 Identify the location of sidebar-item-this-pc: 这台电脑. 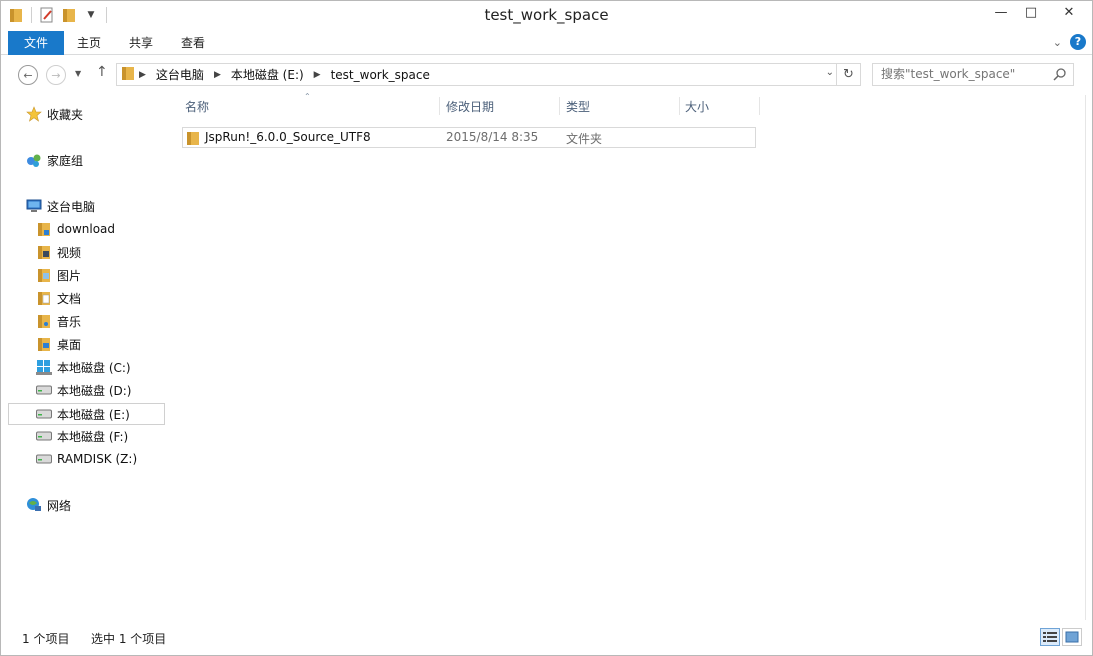
(104, 206).